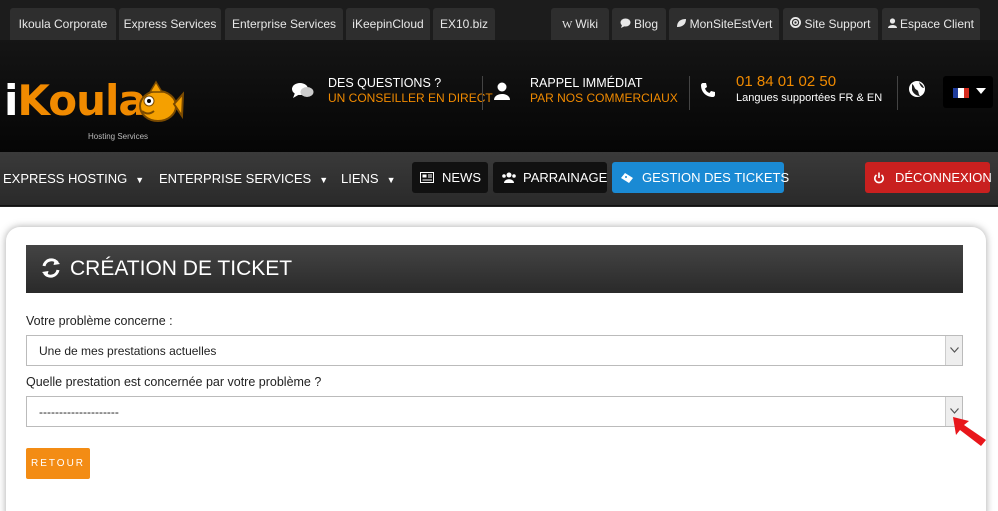  Describe the element at coordinates (961, 93) in the screenshot. I see `flag-fr-icon` at that location.